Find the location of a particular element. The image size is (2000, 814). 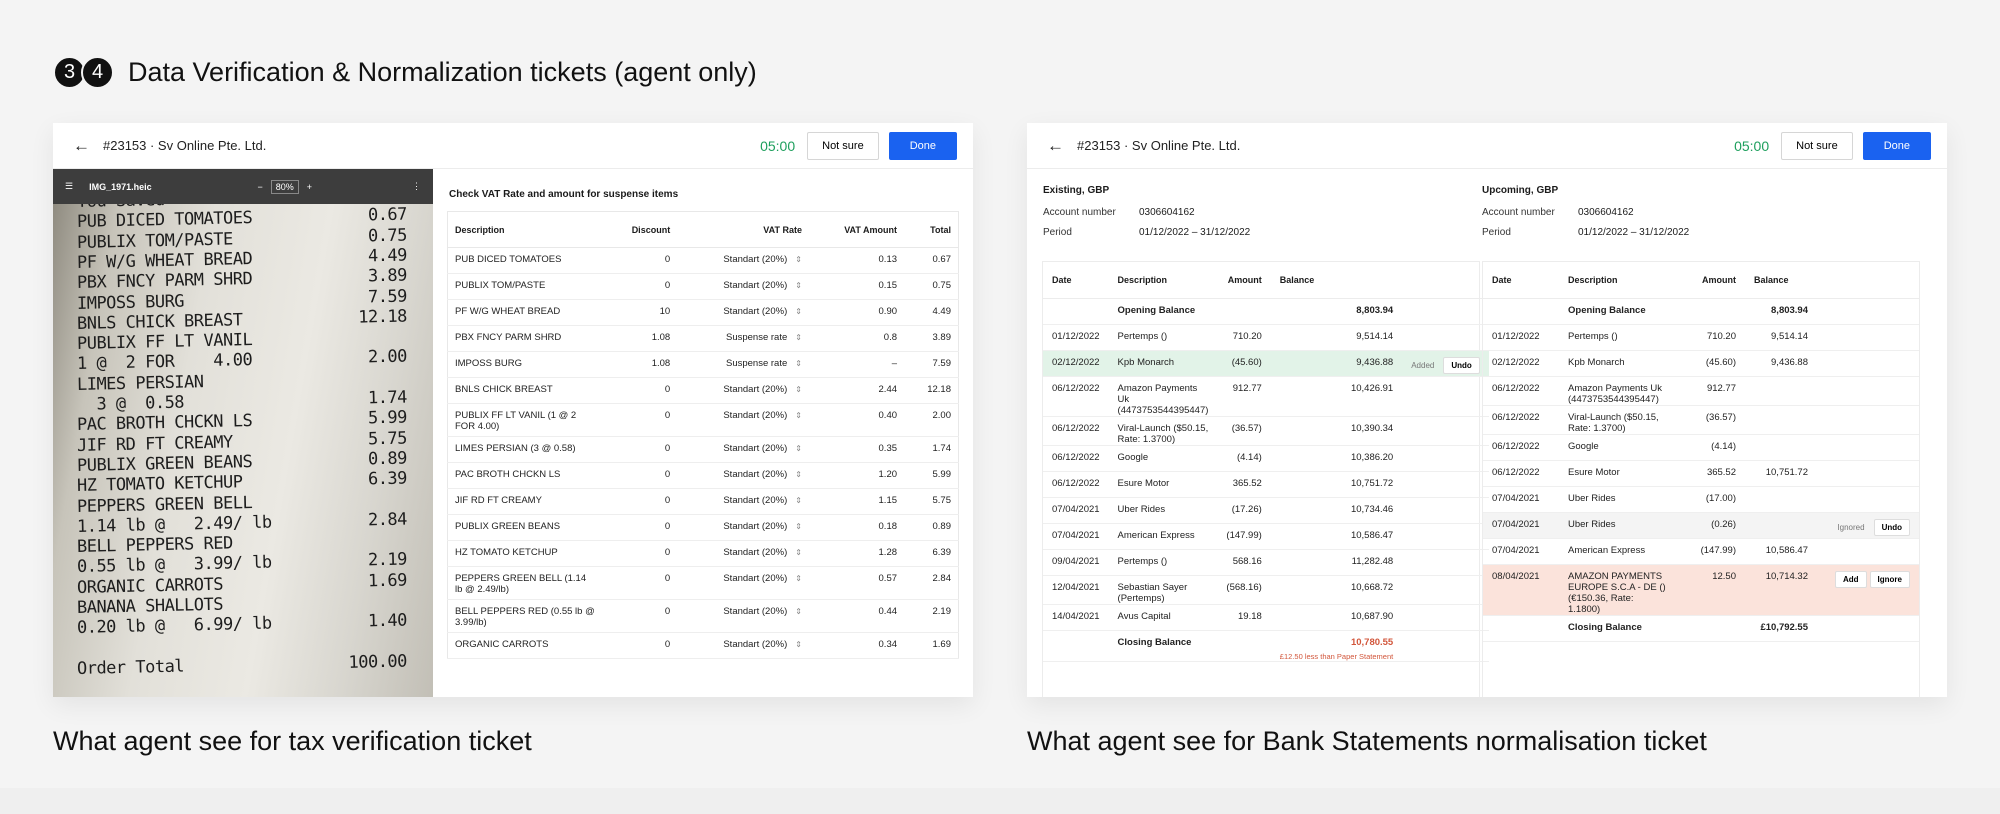

transaction-description: Uber Rides is located at coordinates (1618, 525).